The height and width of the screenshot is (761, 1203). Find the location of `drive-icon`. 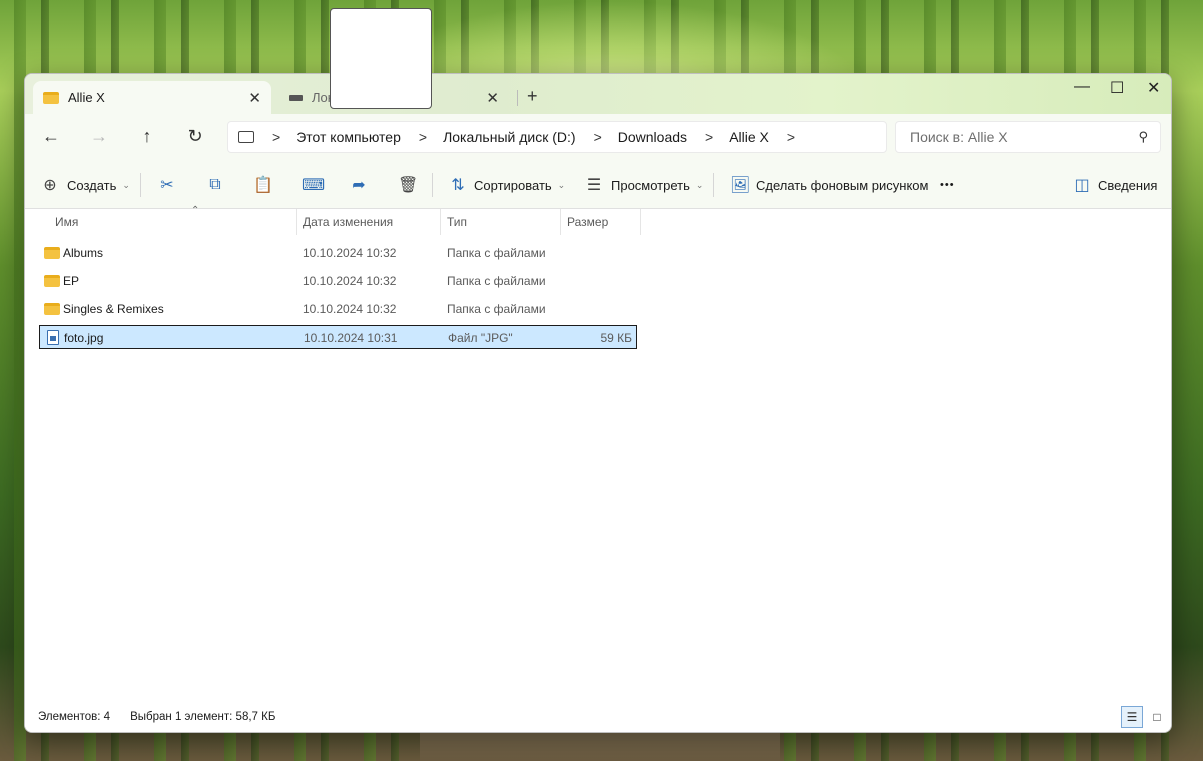

drive-icon is located at coordinates (296, 97).